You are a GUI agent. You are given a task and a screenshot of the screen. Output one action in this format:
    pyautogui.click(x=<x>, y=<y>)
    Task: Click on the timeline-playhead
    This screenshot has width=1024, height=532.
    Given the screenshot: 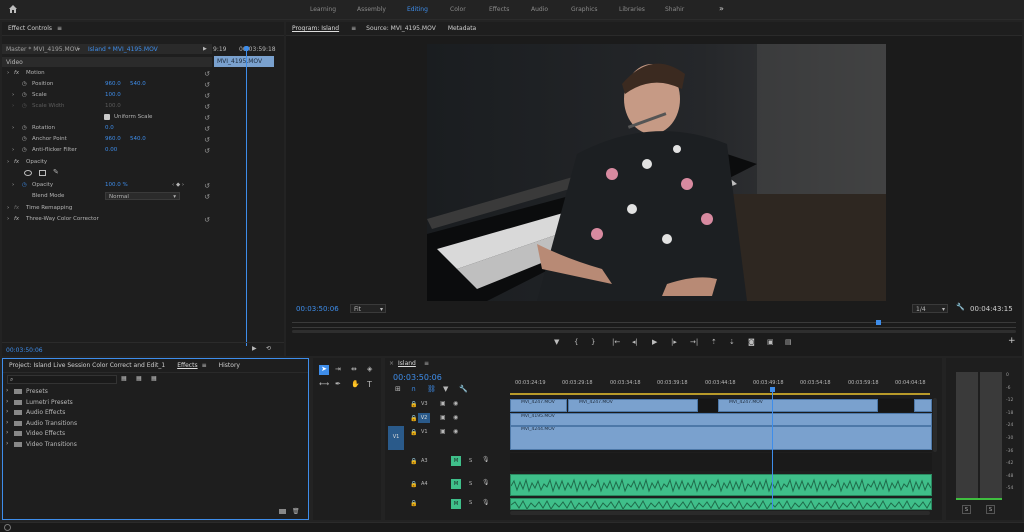 What is the action you would take?
    pyautogui.click(x=772, y=450)
    